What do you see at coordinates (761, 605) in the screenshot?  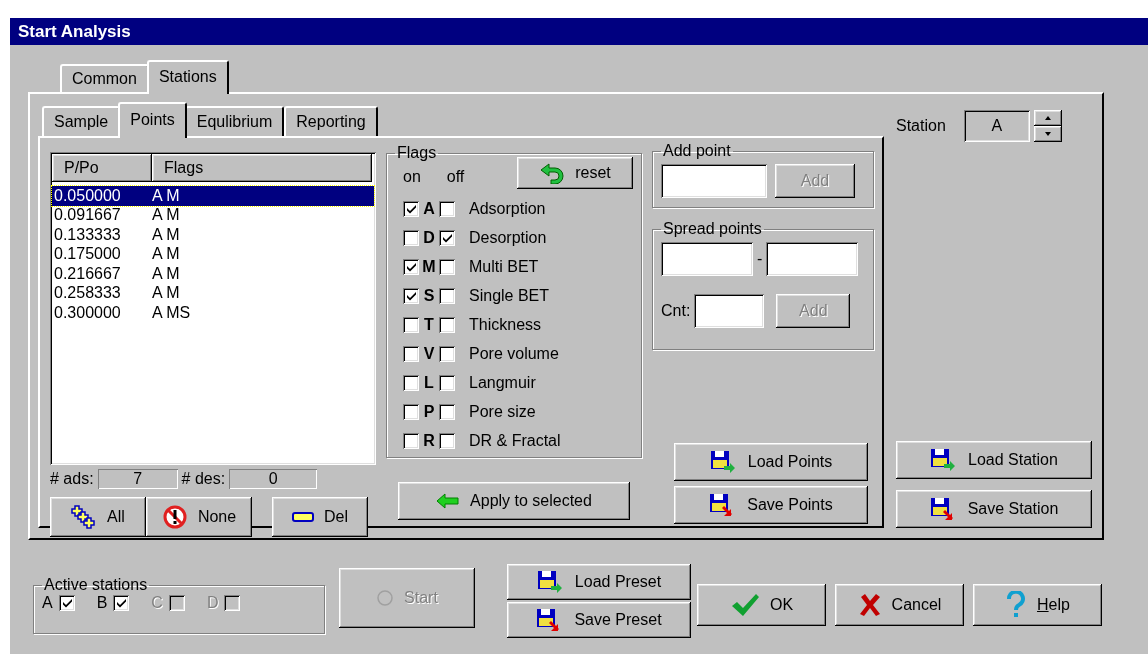 I see `dialog-button: OK` at bounding box center [761, 605].